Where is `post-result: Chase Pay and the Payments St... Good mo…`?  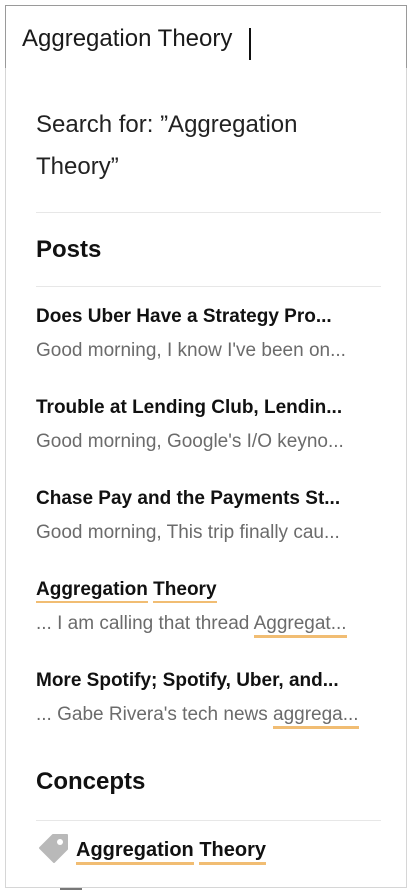 post-result: Chase Pay and the Payments St... Good mo… is located at coordinates (208, 517).